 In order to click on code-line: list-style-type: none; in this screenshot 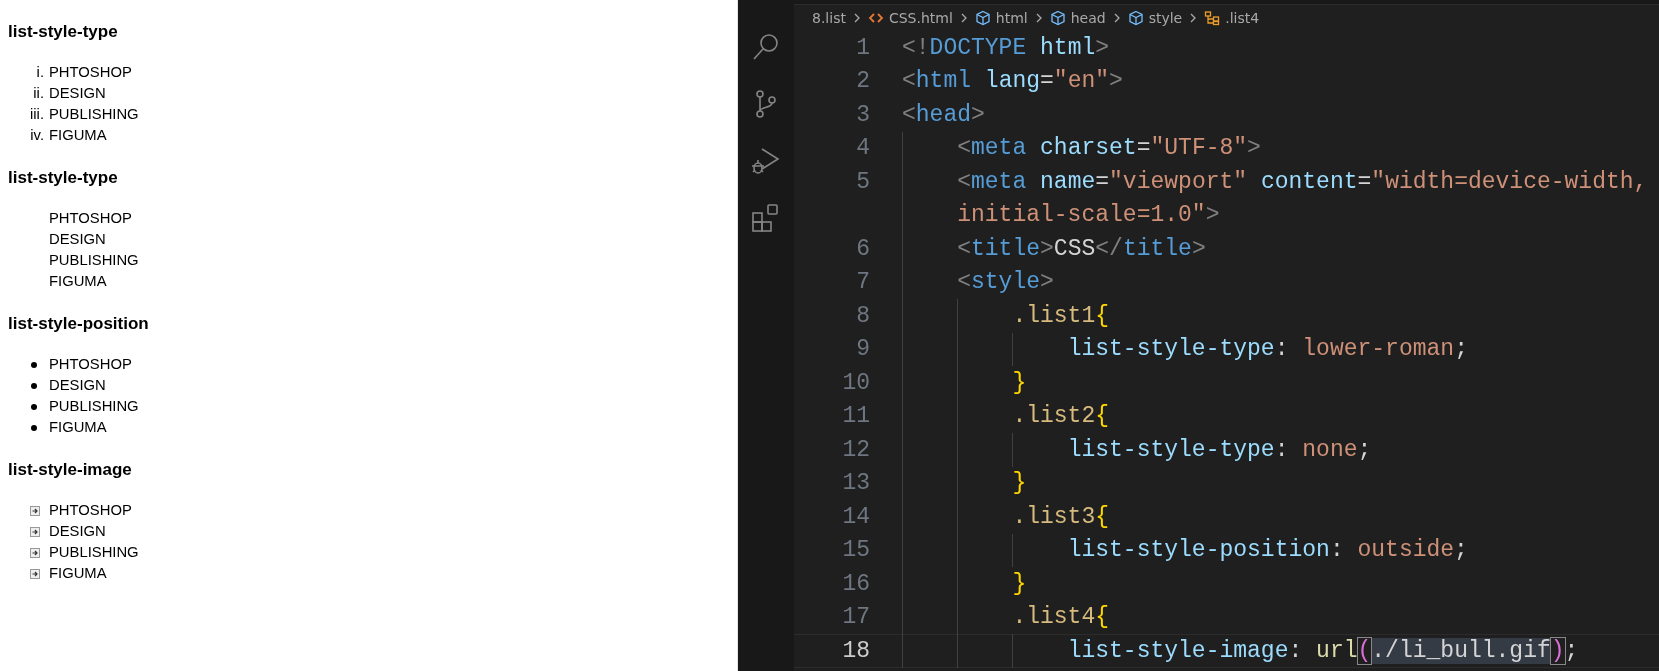, I will do `click(1219, 449)`.